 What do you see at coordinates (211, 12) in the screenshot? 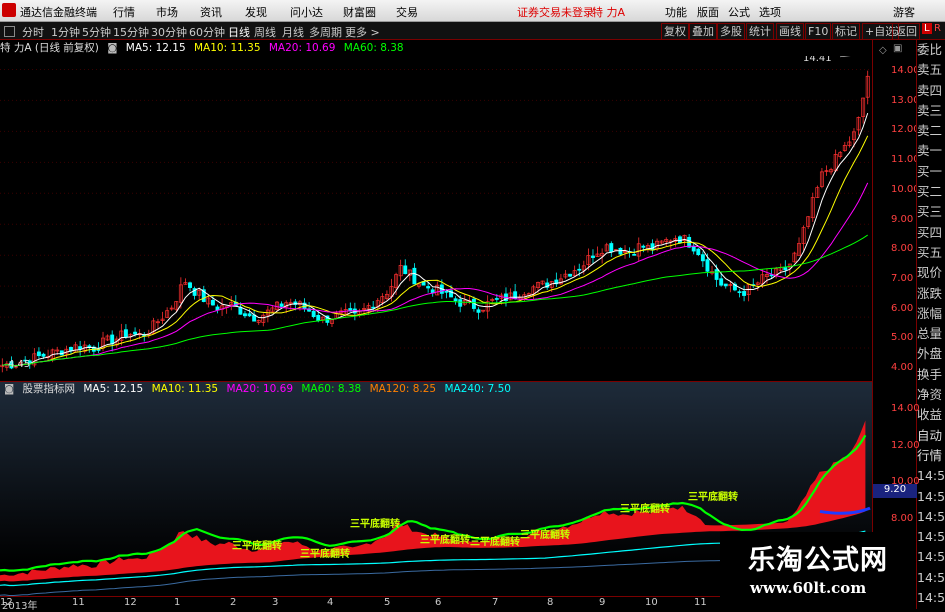
I see `menu-news: 资讯` at bounding box center [211, 12].